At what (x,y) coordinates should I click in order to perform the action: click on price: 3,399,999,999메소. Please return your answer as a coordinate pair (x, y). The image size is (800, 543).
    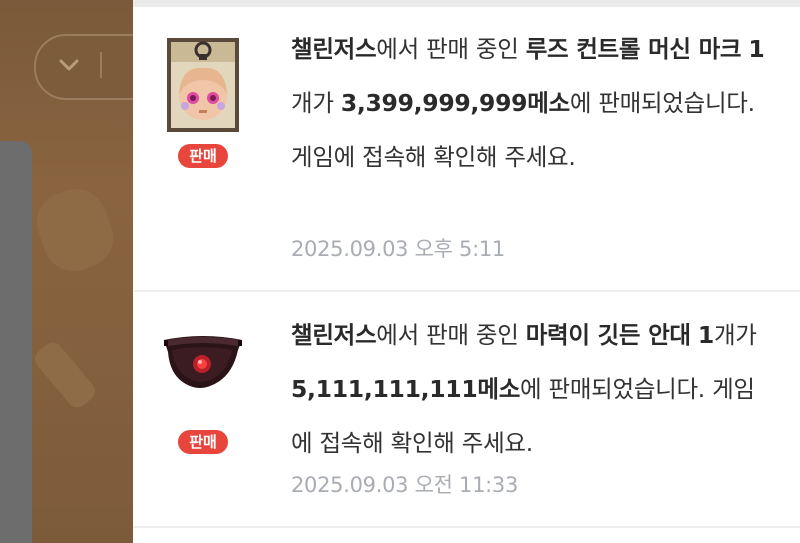
    Looking at the image, I should click on (455, 103).